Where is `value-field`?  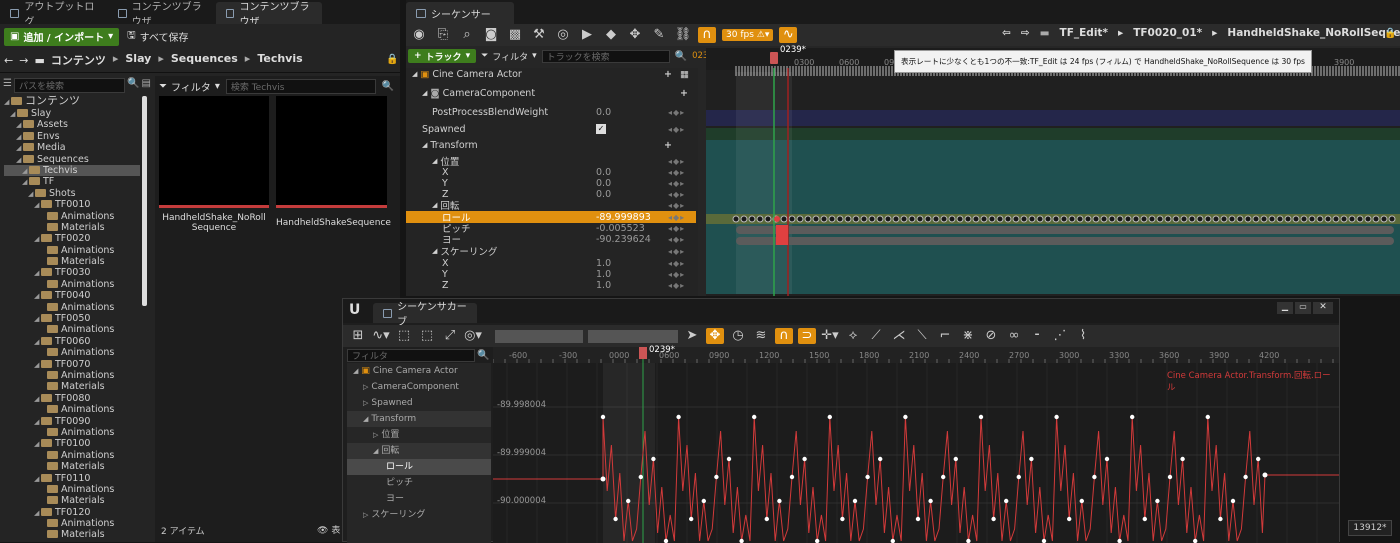 value-field is located at coordinates (539, 336).